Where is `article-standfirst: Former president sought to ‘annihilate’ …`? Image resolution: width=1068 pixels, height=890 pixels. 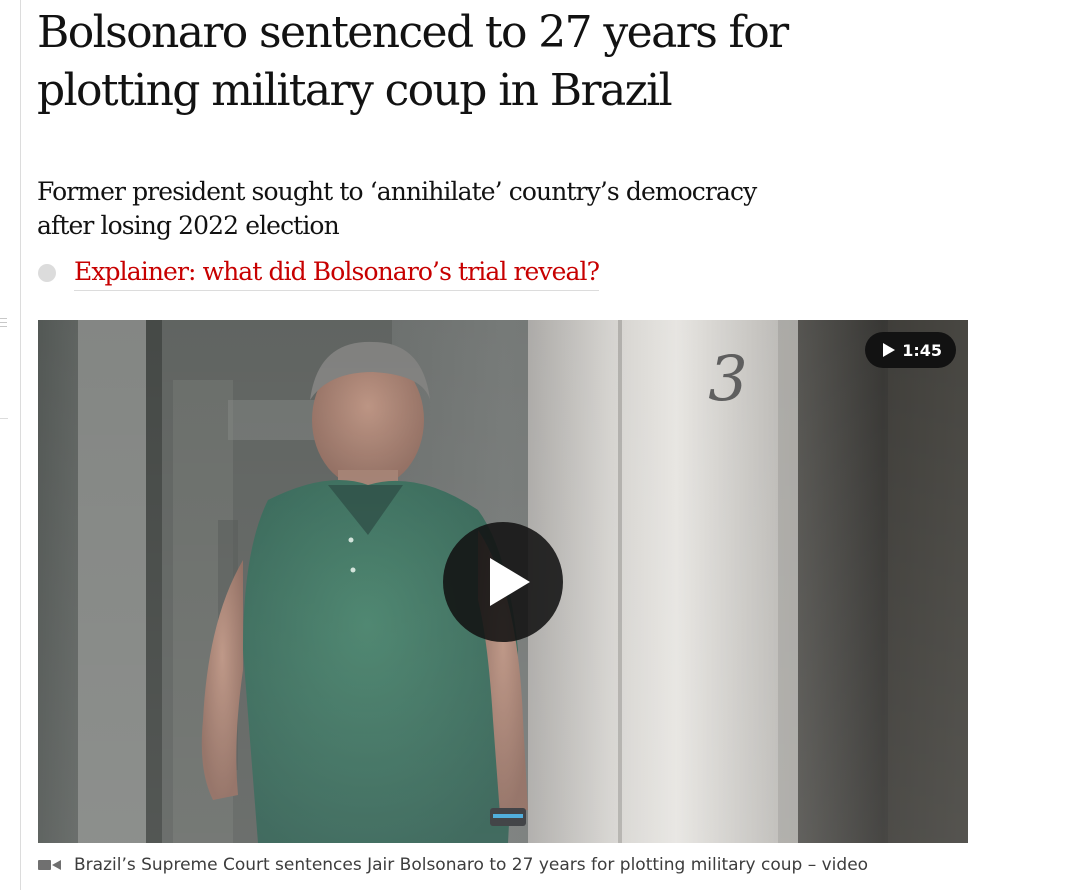 article-standfirst: Former president sought to ‘annihilate’ … is located at coordinates (397, 208).